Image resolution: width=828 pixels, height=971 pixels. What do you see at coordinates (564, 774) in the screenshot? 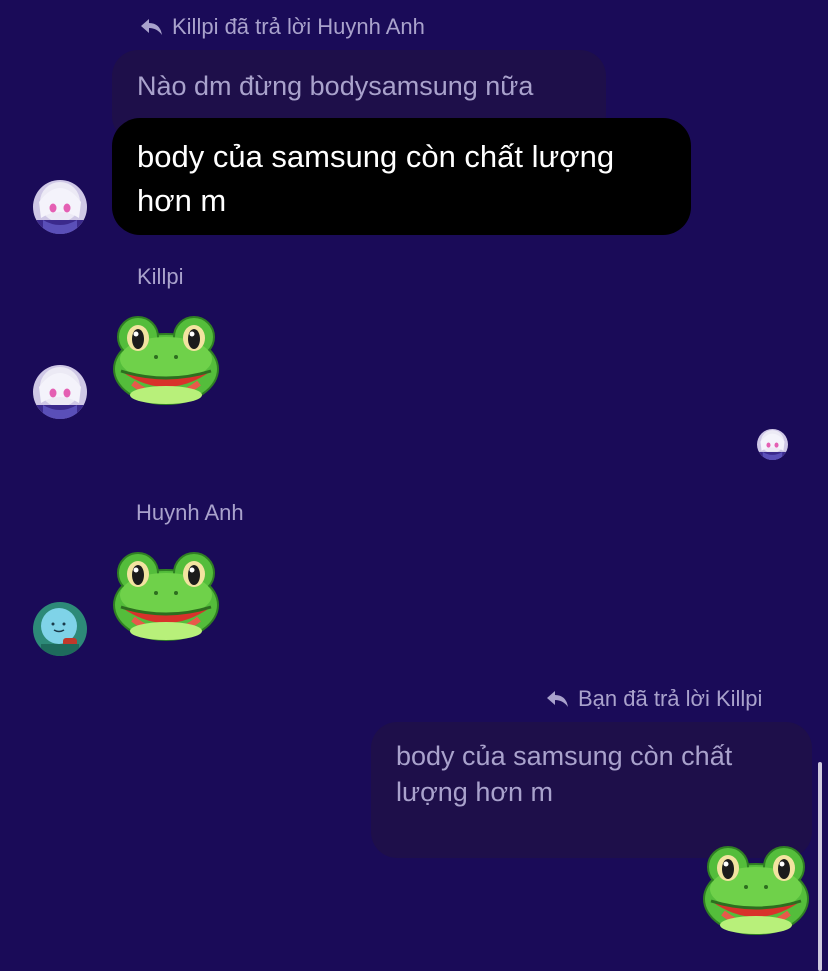
I see `quoted-message-text: body của samsung còn chất lượng hơn m` at bounding box center [564, 774].